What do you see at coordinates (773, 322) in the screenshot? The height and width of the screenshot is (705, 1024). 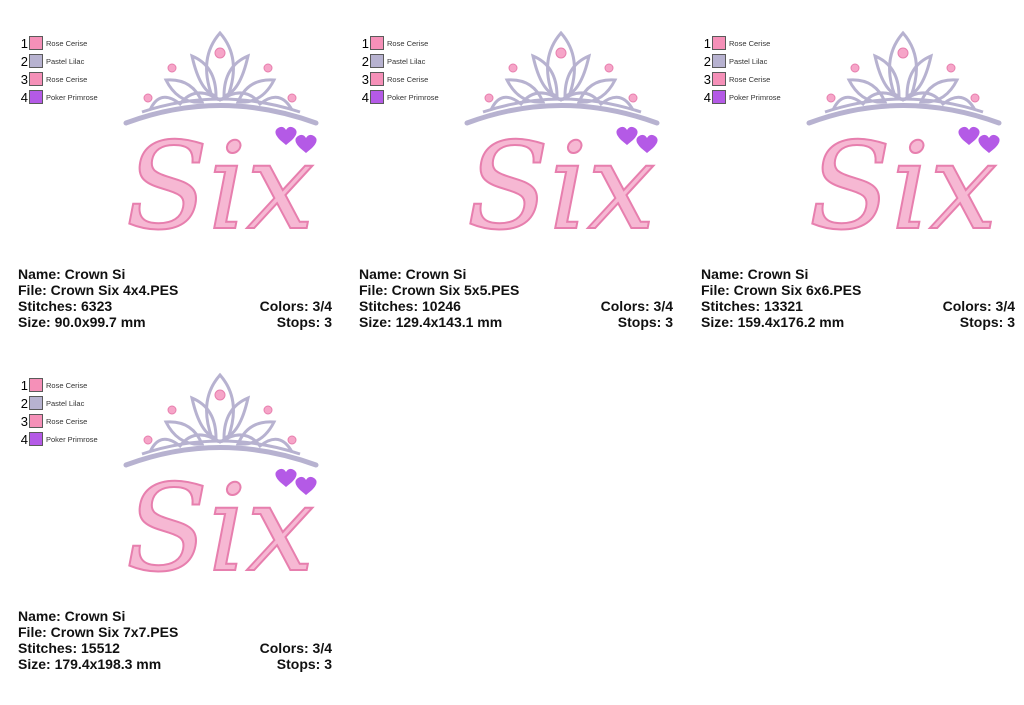 I see `design-size: Size: 159.4x176.2 mm` at bounding box center [773, 322].